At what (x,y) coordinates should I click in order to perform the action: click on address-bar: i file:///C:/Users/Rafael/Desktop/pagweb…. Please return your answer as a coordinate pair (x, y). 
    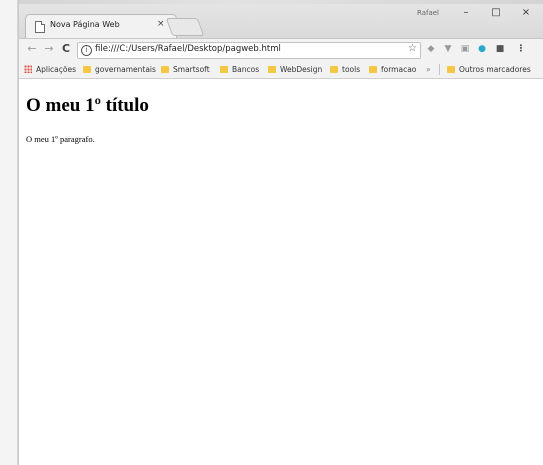
    Looking at the image, I should click on (249, 50).